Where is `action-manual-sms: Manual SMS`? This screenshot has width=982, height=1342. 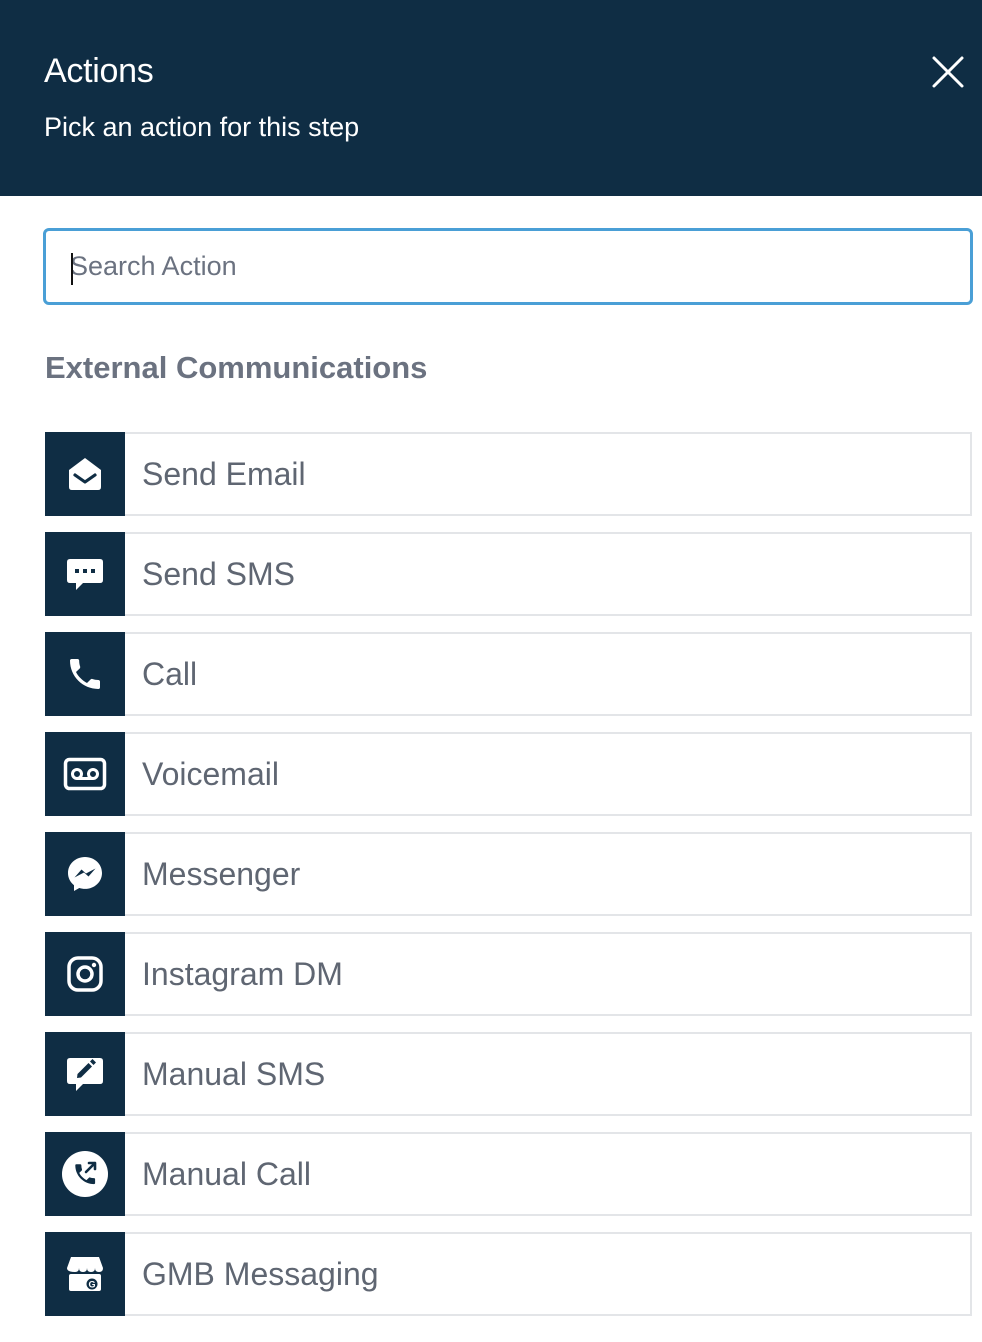 action-manual-sms: Manual SMS is located at coordinates (508, 1074).